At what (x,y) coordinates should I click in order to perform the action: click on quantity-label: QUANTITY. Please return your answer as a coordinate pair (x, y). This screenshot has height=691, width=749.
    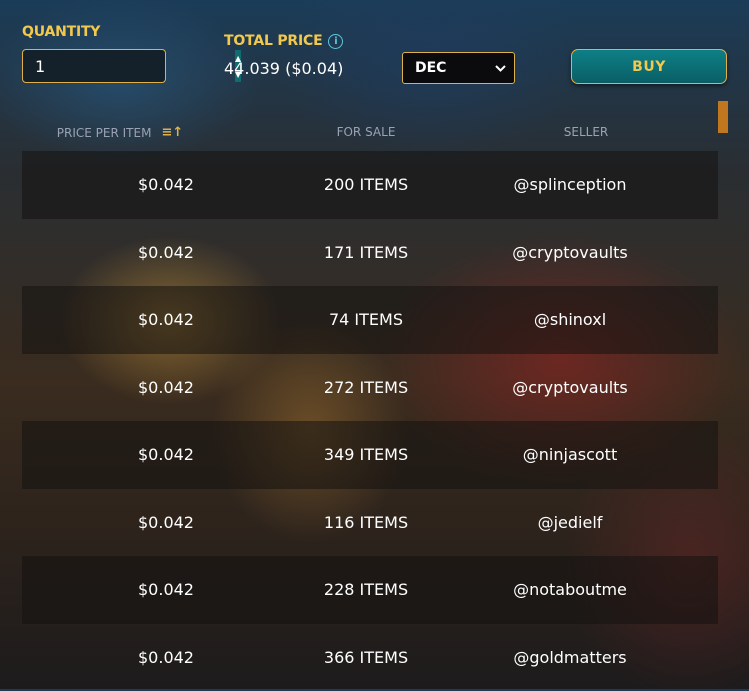
    Looking at the image, I should click on (61, 32).